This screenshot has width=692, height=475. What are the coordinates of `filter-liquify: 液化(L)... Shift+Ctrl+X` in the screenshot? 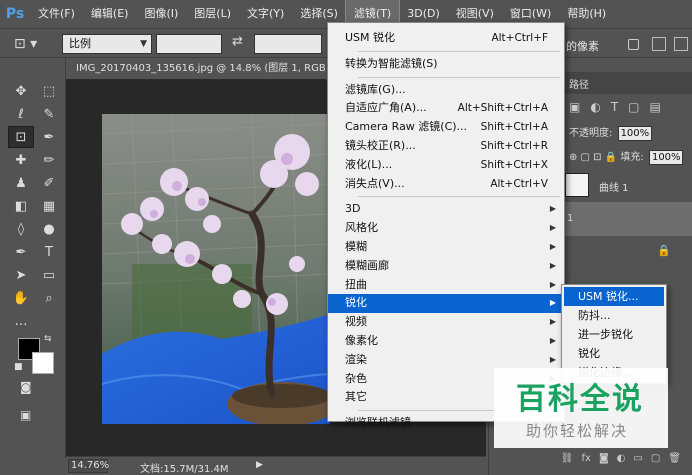 It's located at (446, 165).